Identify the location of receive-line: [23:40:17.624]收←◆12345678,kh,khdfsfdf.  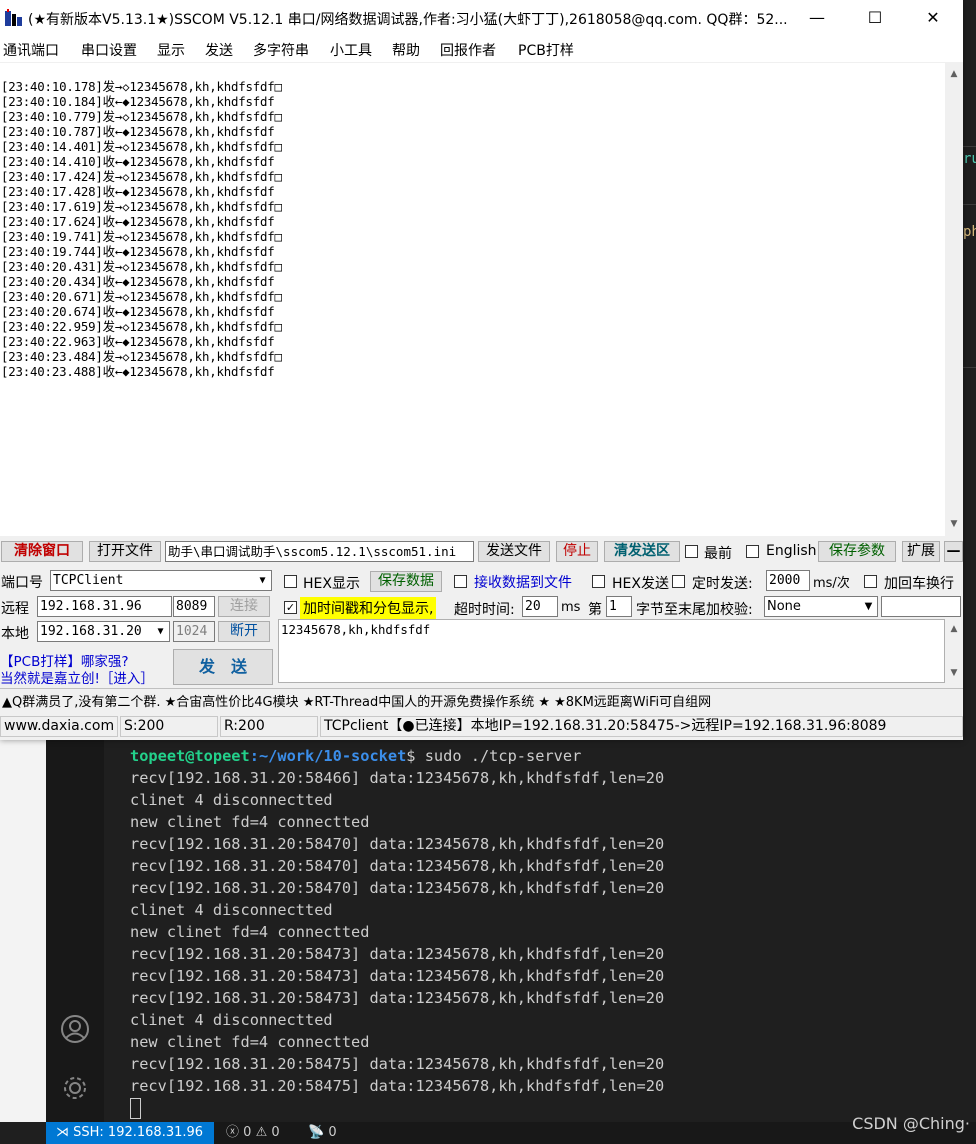
(138, 221).